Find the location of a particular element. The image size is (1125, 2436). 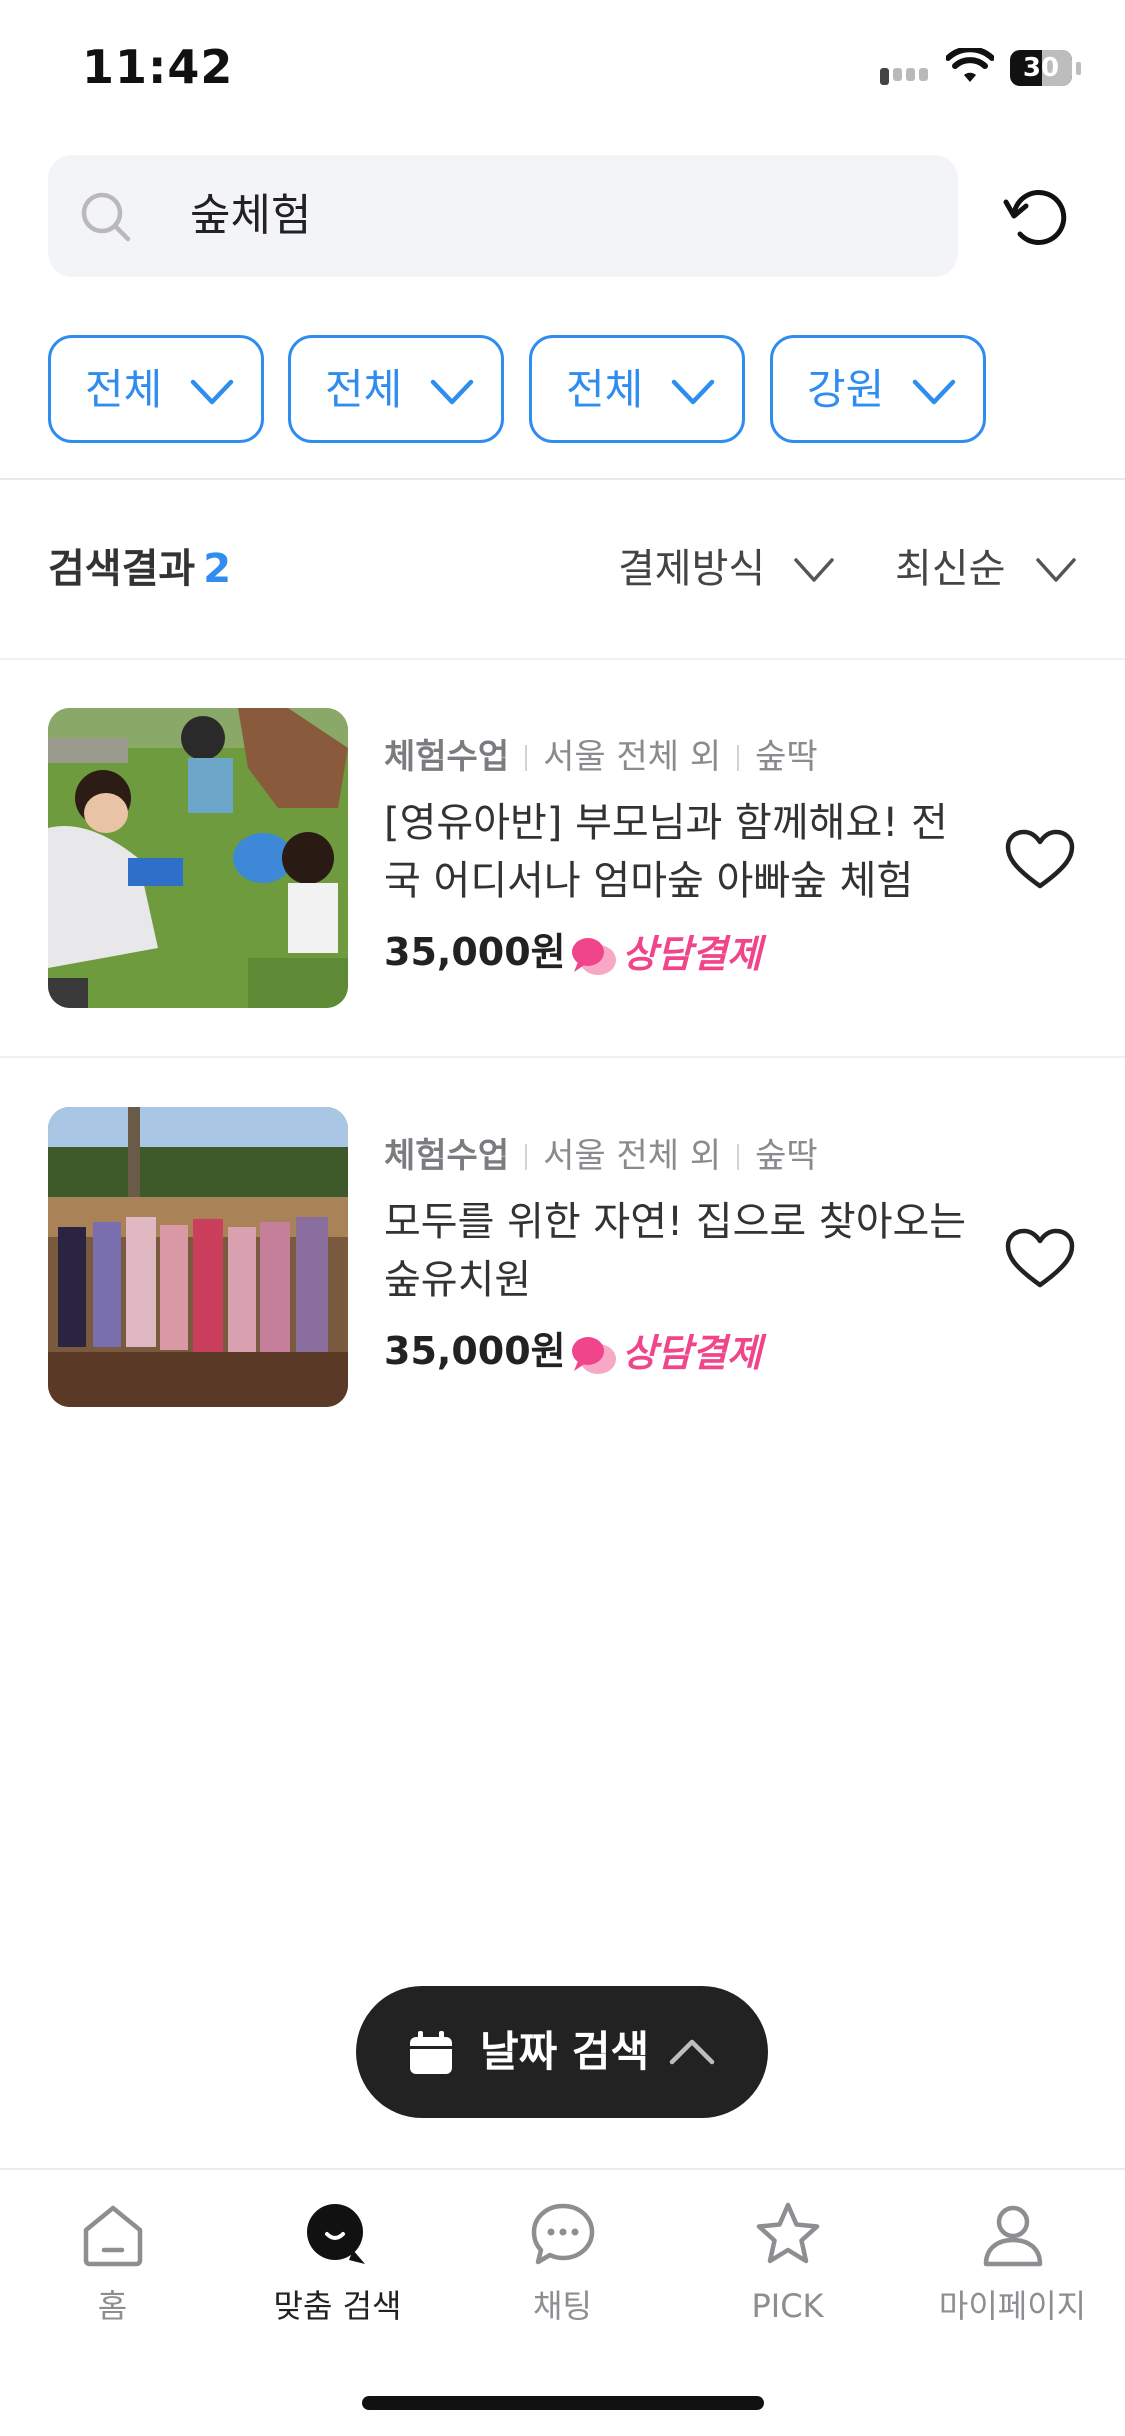

battery-icon: 30 is located at coordinates (1041, 68).